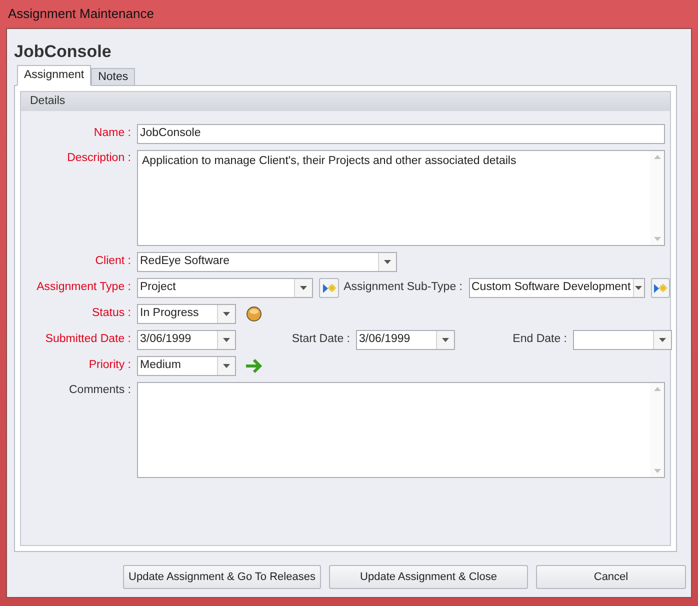 The image size is (698, 606). I want to click on text-area: Application to manage Client's, their Projects and other associated details, so click(401, 198).